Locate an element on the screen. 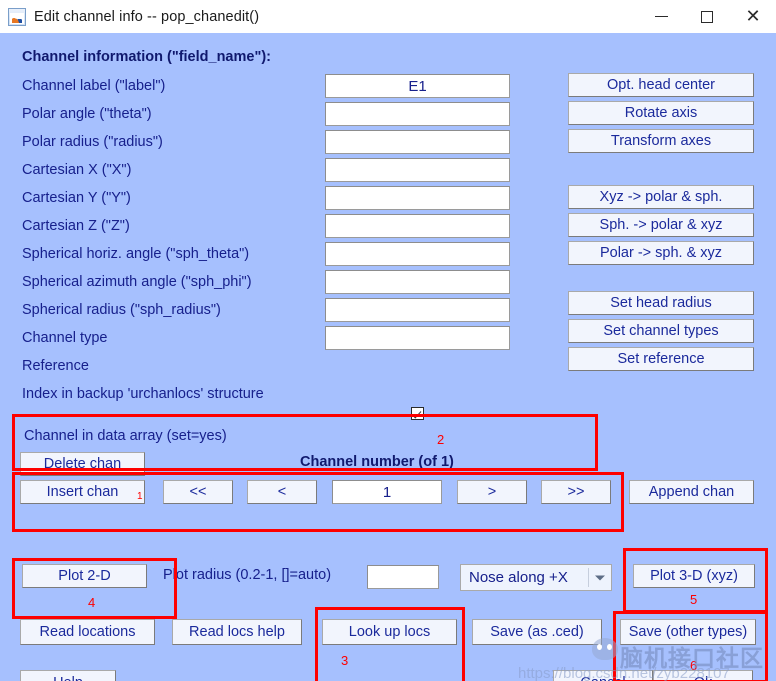  read-locations-button: Read locations is located at coordinates (87, 632).